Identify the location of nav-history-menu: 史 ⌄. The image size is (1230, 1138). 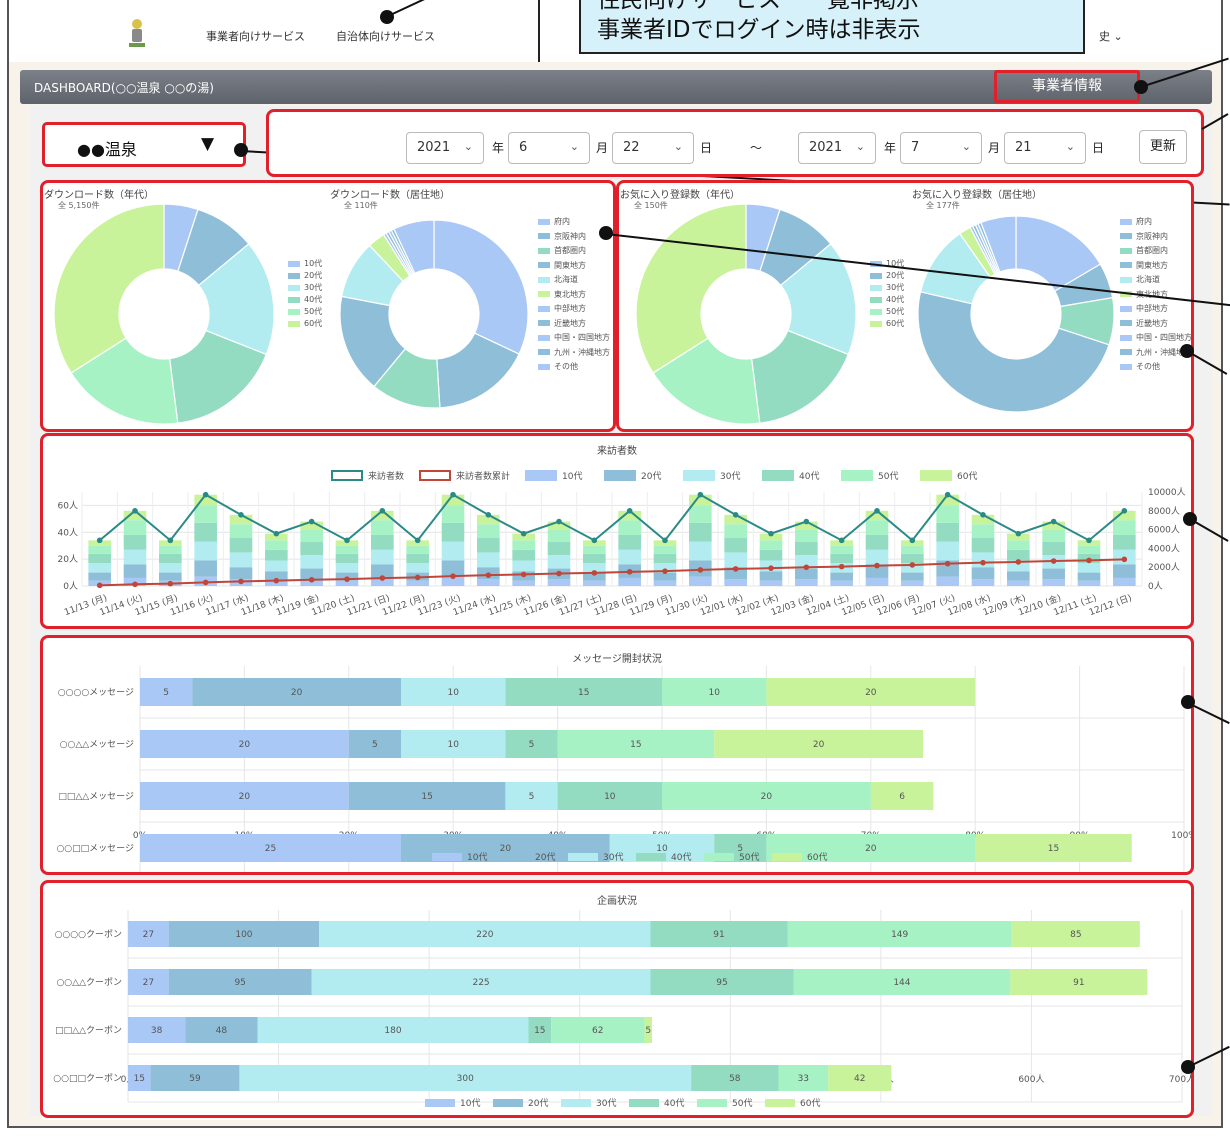
(1111, 36).